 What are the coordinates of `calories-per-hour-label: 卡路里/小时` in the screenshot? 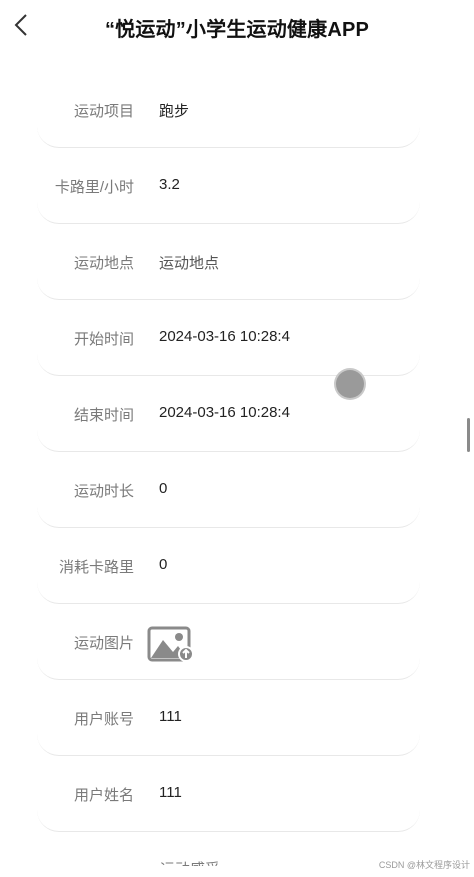 It's located at (94, 187).